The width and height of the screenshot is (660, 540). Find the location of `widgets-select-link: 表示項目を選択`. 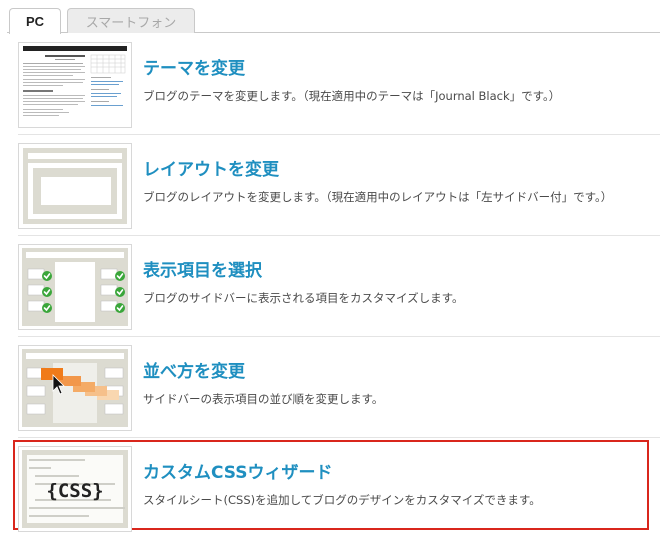

widgets-select-link: 表示項目を選択 is located at coordinates (202, 268).